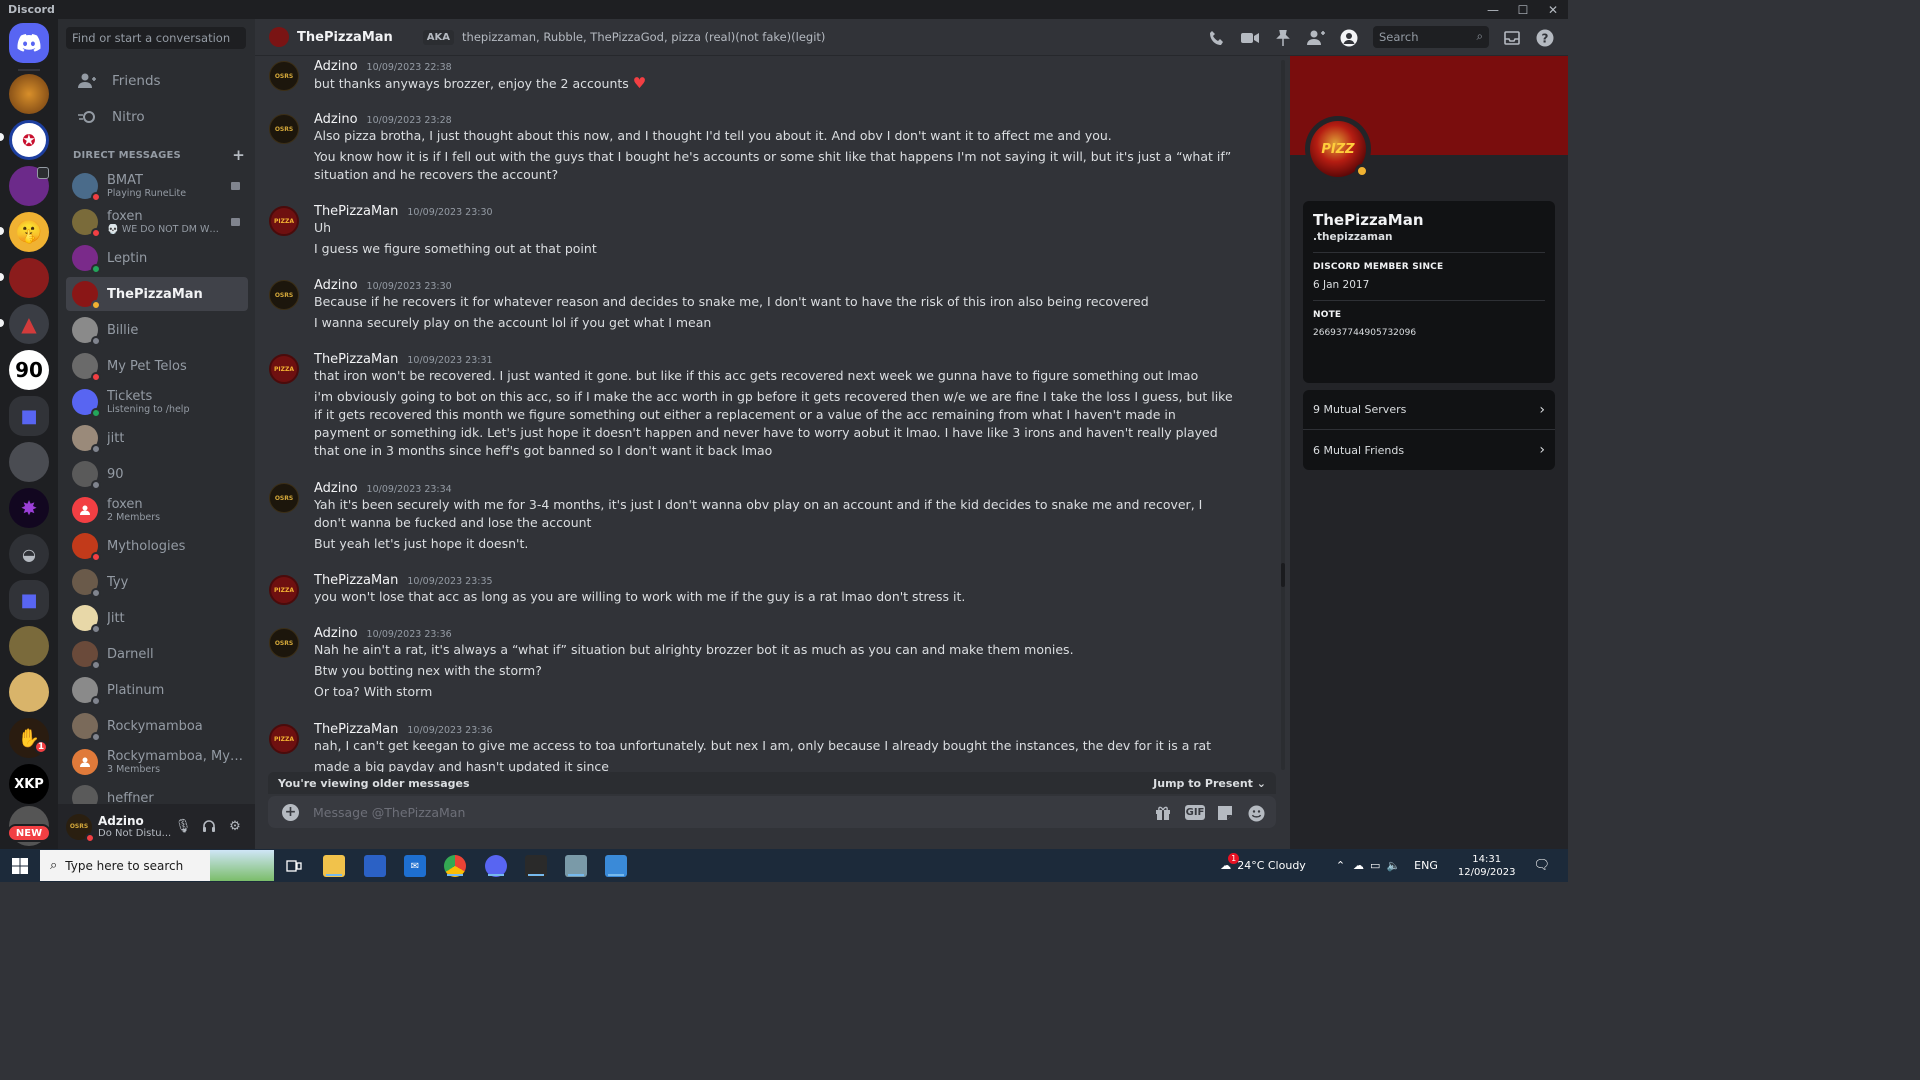 The height and width of the screenshot is (1080, 1920). Describe the element at coordinates (29, 508) in the screenshot. I see `server-purple-logo: ✸` at that location.